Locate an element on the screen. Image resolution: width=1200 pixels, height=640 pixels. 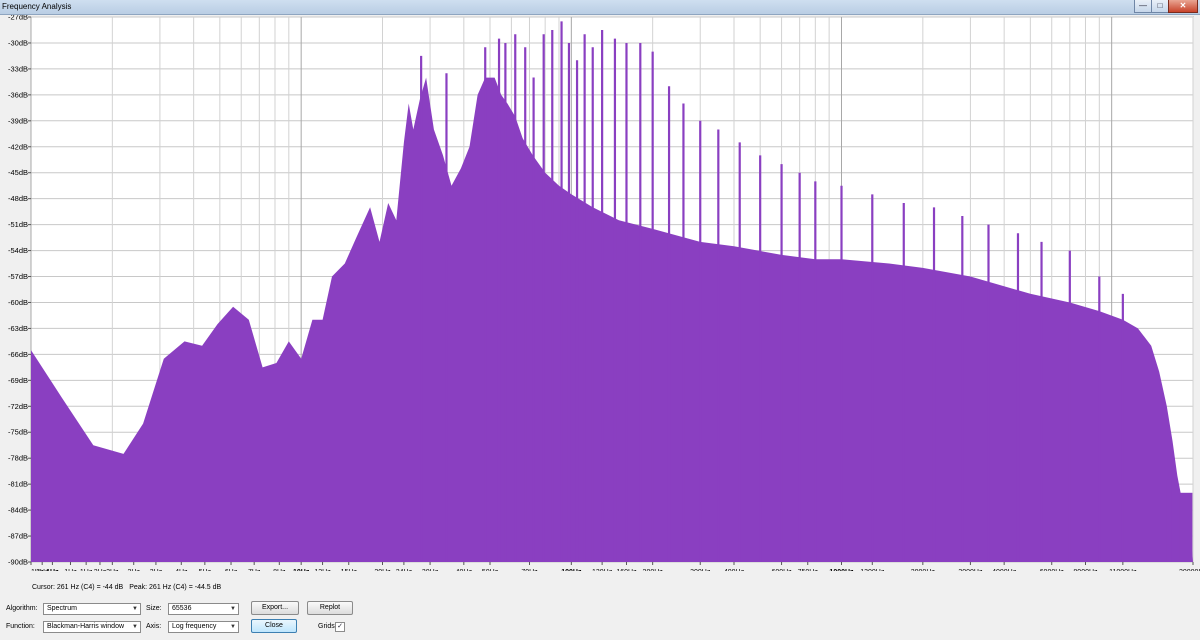
y-tick-label: -90dB is located at coordinates (18, 562).